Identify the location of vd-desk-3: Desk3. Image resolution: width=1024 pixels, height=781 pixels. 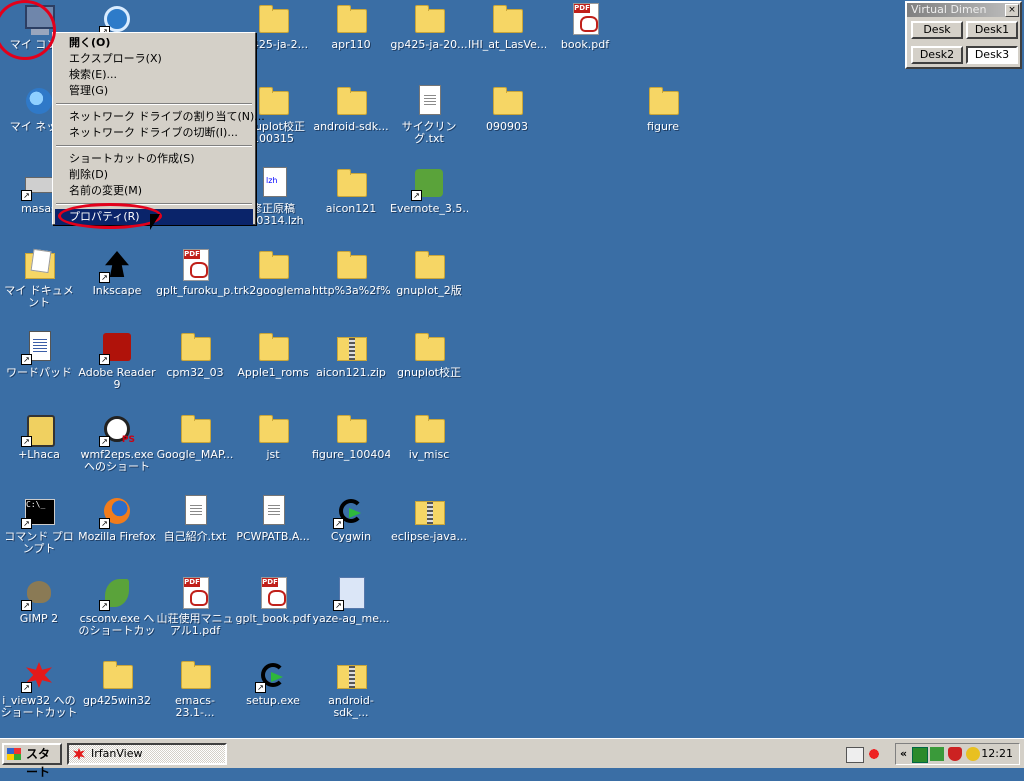
(992, 55).